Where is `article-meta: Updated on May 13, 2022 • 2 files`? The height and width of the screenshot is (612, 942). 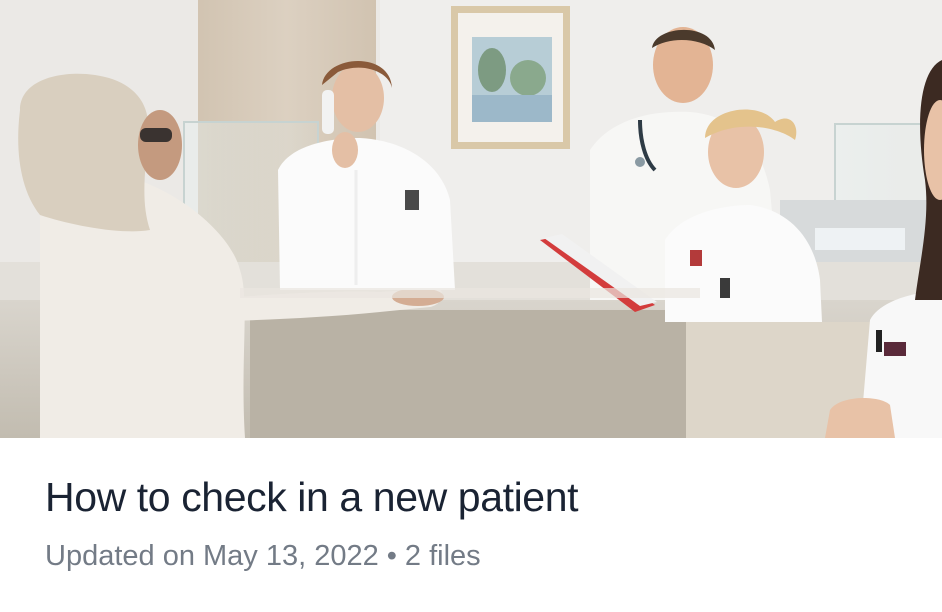
article-meta: Updated on May 13, 2022 • 2 files is located at coordinates (263, 556).